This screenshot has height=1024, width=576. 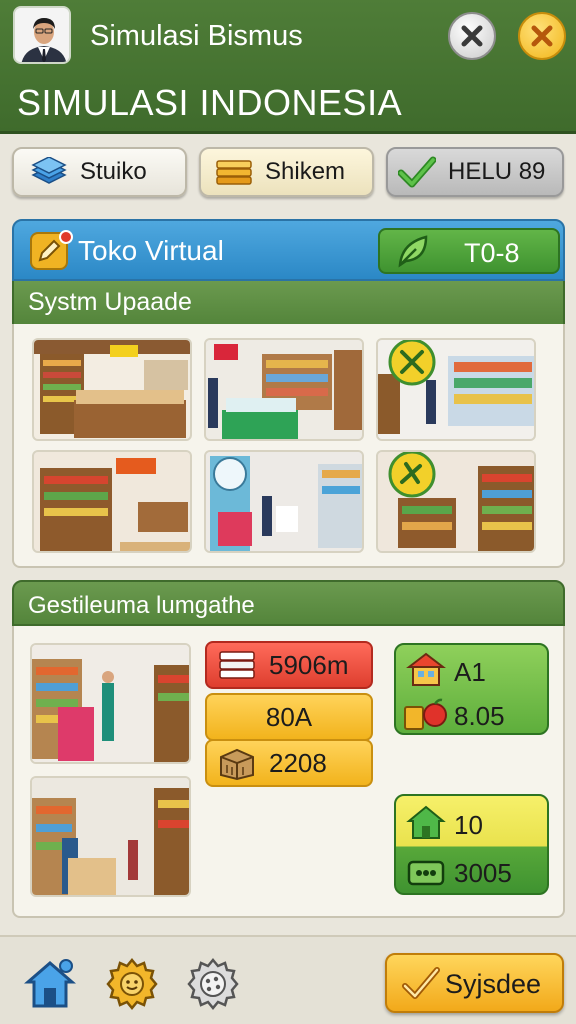 I want to click on stat-inventory: 5906m, so click(x=289, y=665).